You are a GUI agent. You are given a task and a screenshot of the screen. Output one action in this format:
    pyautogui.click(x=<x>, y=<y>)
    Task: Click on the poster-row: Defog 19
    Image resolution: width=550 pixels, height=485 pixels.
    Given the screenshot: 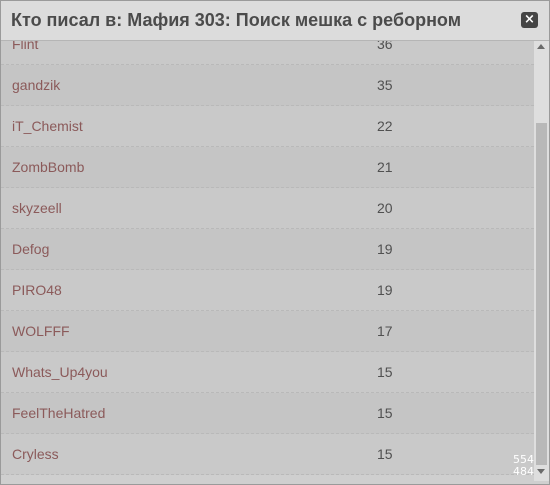 What is the action you would take?
    pyautogui.click(x=267, y=249)
    